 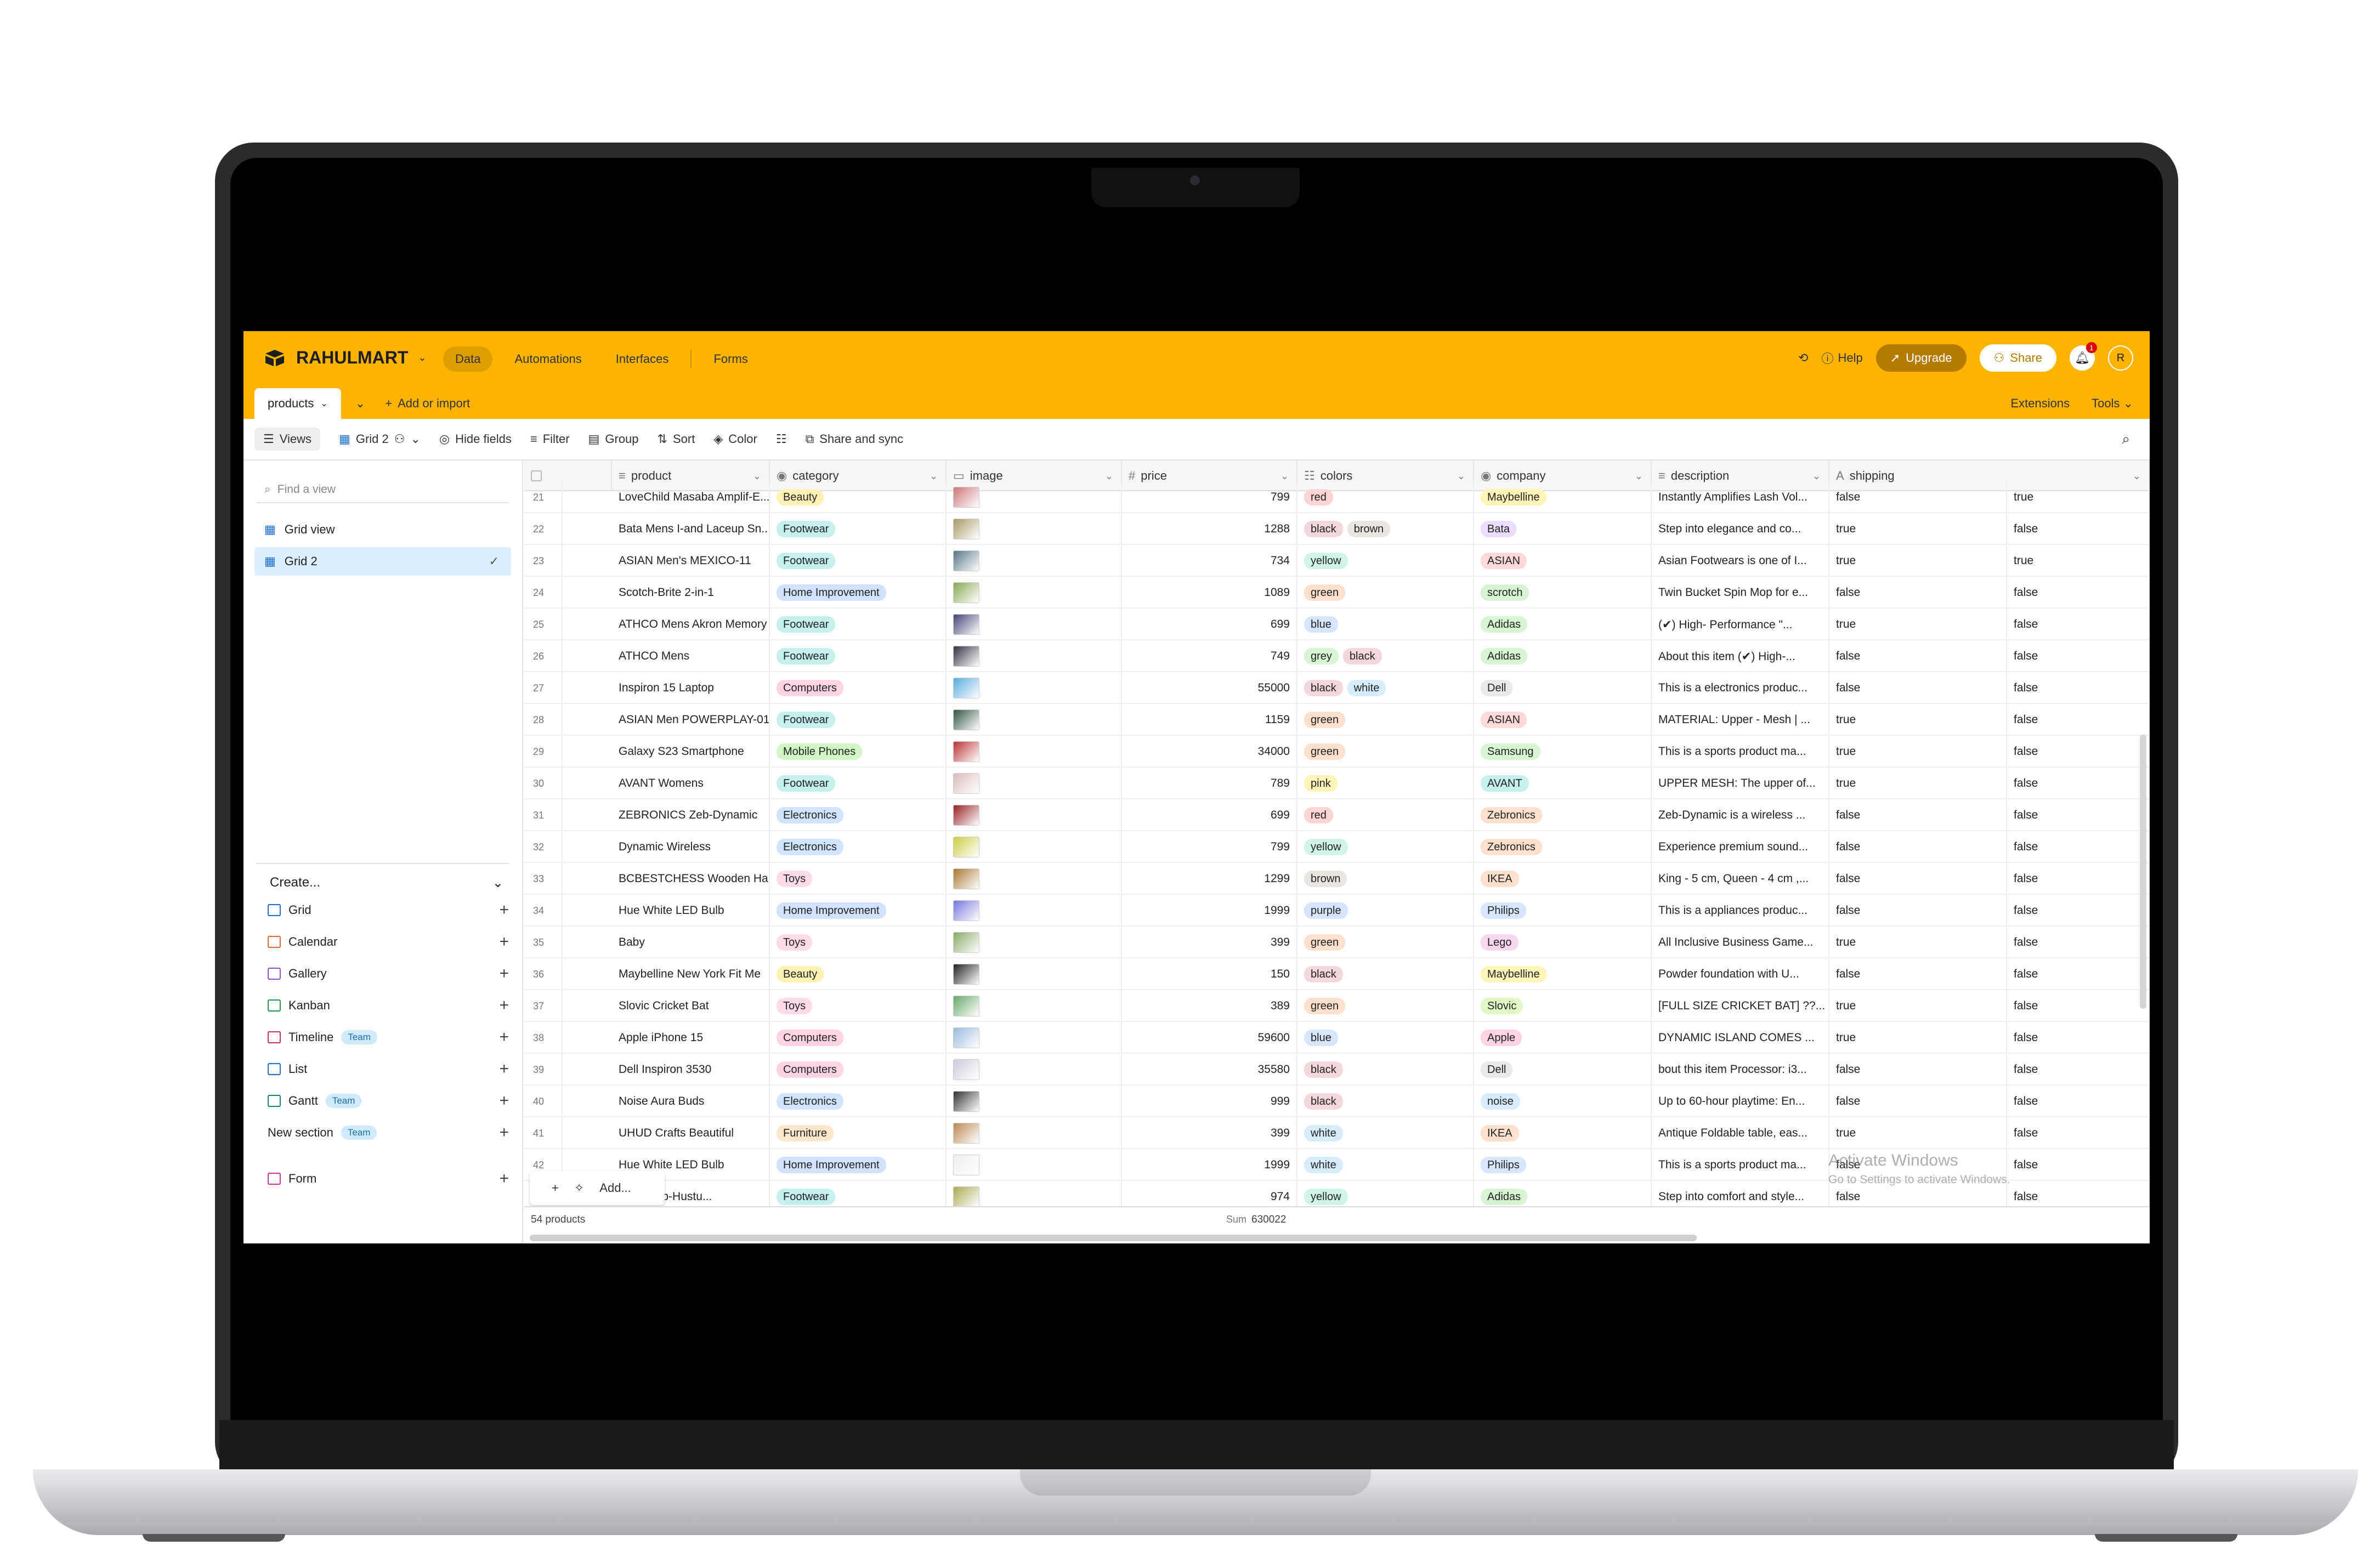 What do you see at coordinates (1563, 815) in the screenshot?
I see `cell-company: Zebronics` at bounding box center [1563, 815].